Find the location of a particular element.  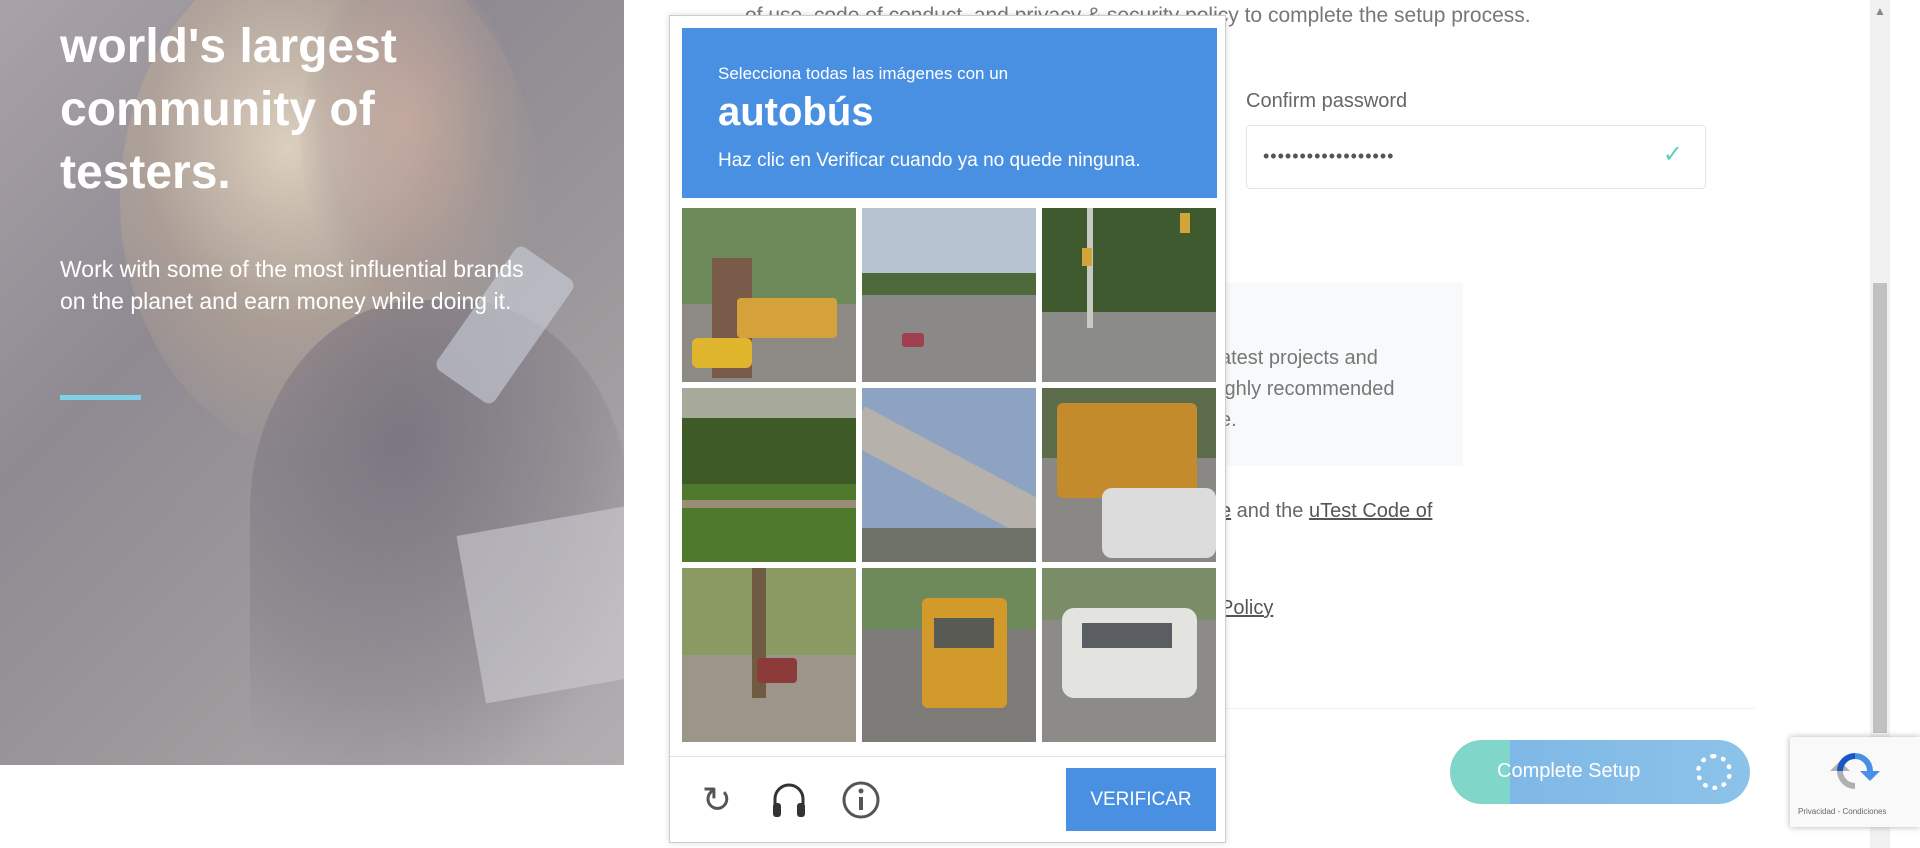

info-line: ighly recommended is located at coordinates (1307, 389).